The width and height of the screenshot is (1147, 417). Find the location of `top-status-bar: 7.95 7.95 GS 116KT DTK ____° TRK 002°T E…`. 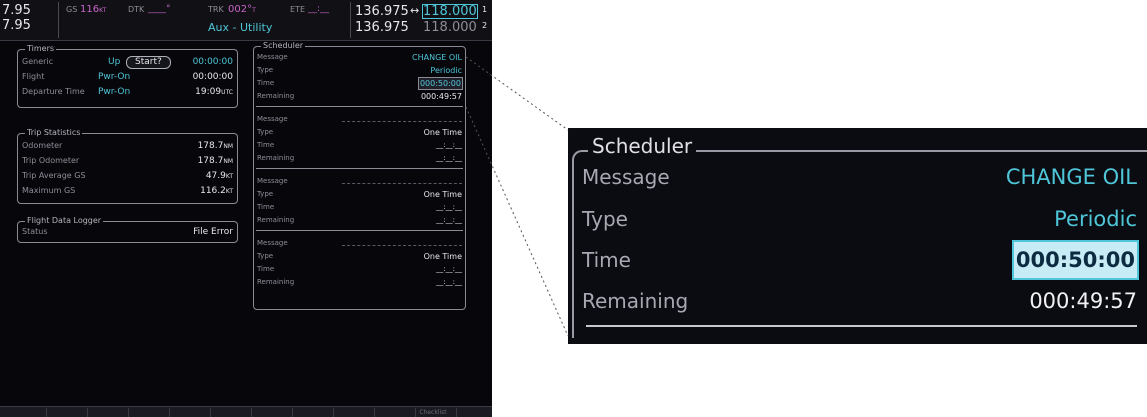

top-status-bar: 7.95 7.95 GS 116KT DTK ____° TRK 002°T E… is located at coordinates (246, 20).